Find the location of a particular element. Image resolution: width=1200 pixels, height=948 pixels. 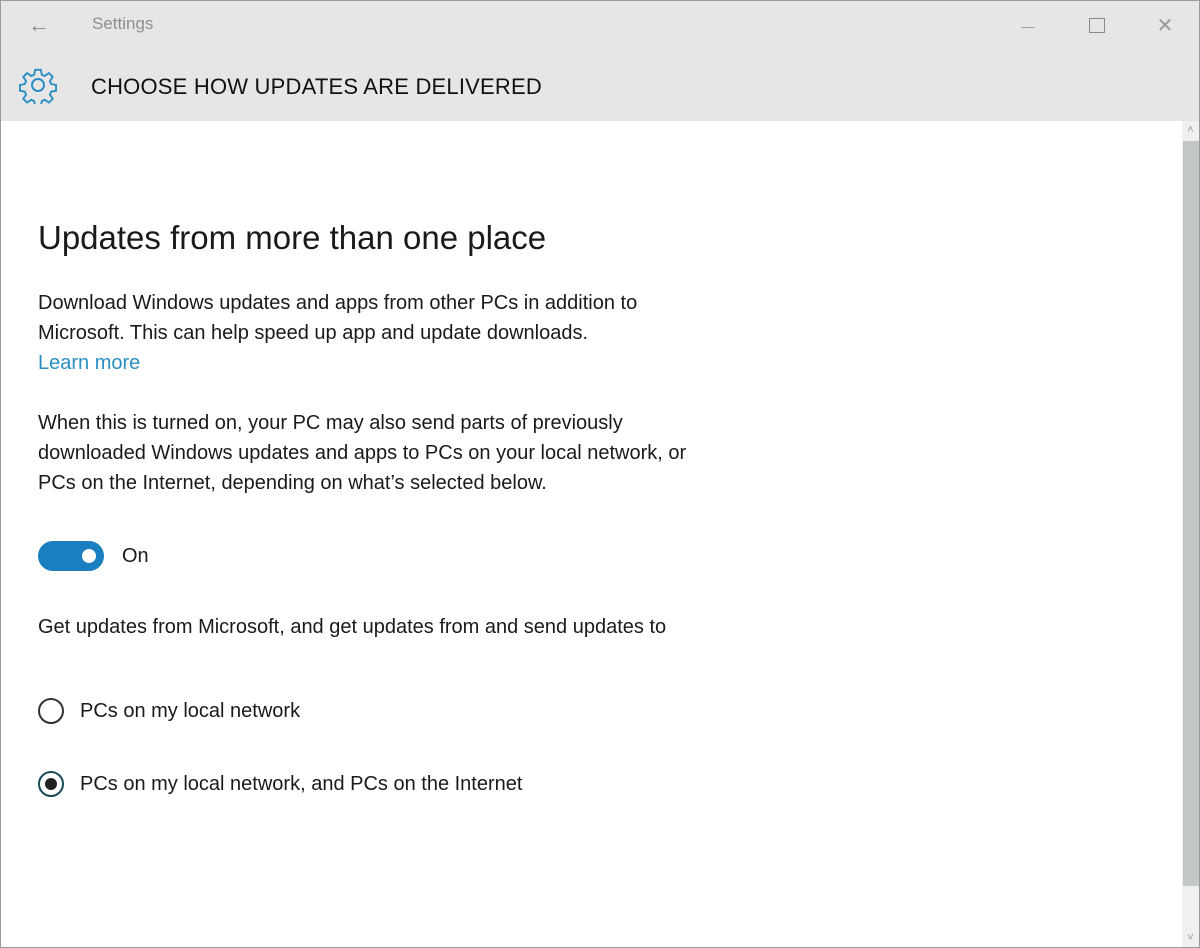

radio-dot is located at coordinates (51, 784).